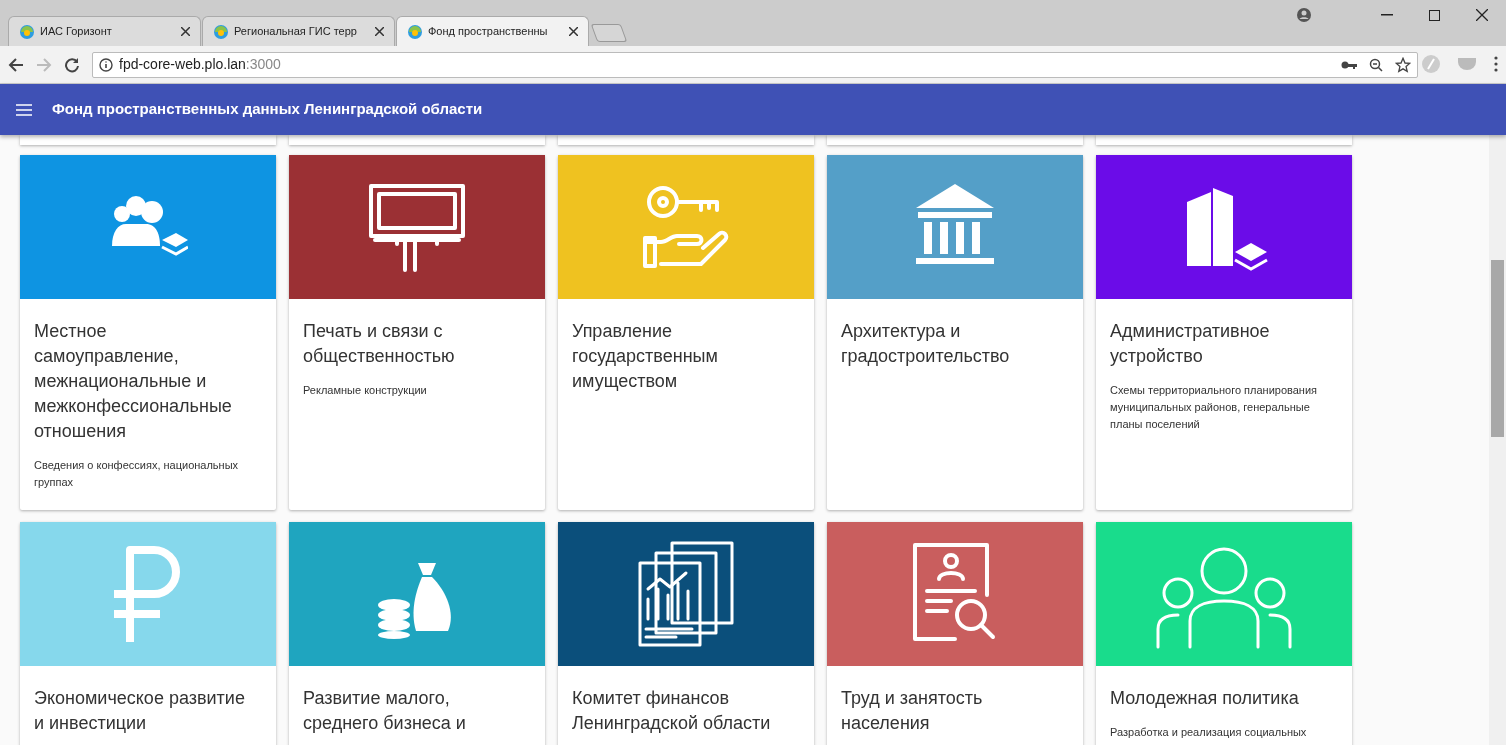  What do you see at coordinates (200, 64) in the screenshot?
I see `url-text: fpd-core-web.plo.lan:3000` at bounding box center [200, 64].